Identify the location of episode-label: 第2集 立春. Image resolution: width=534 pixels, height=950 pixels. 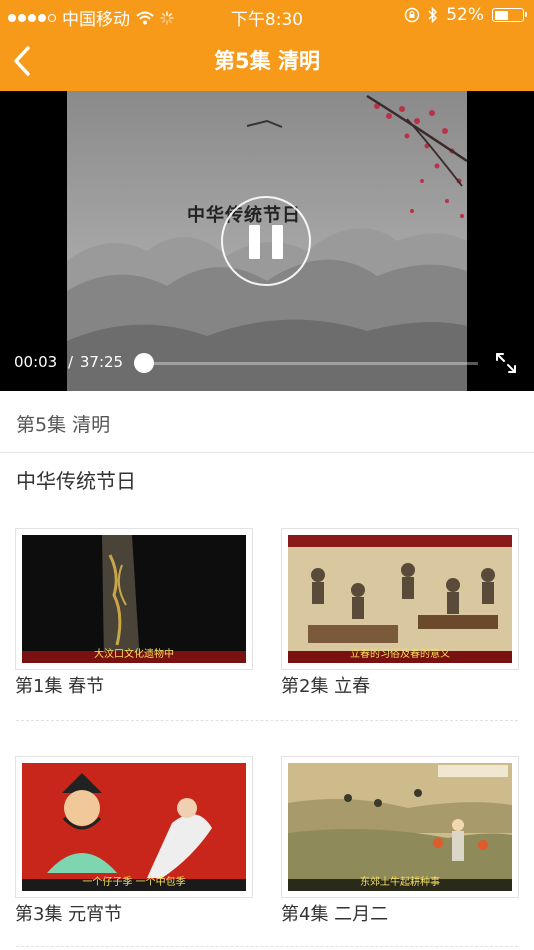
(326, 686).